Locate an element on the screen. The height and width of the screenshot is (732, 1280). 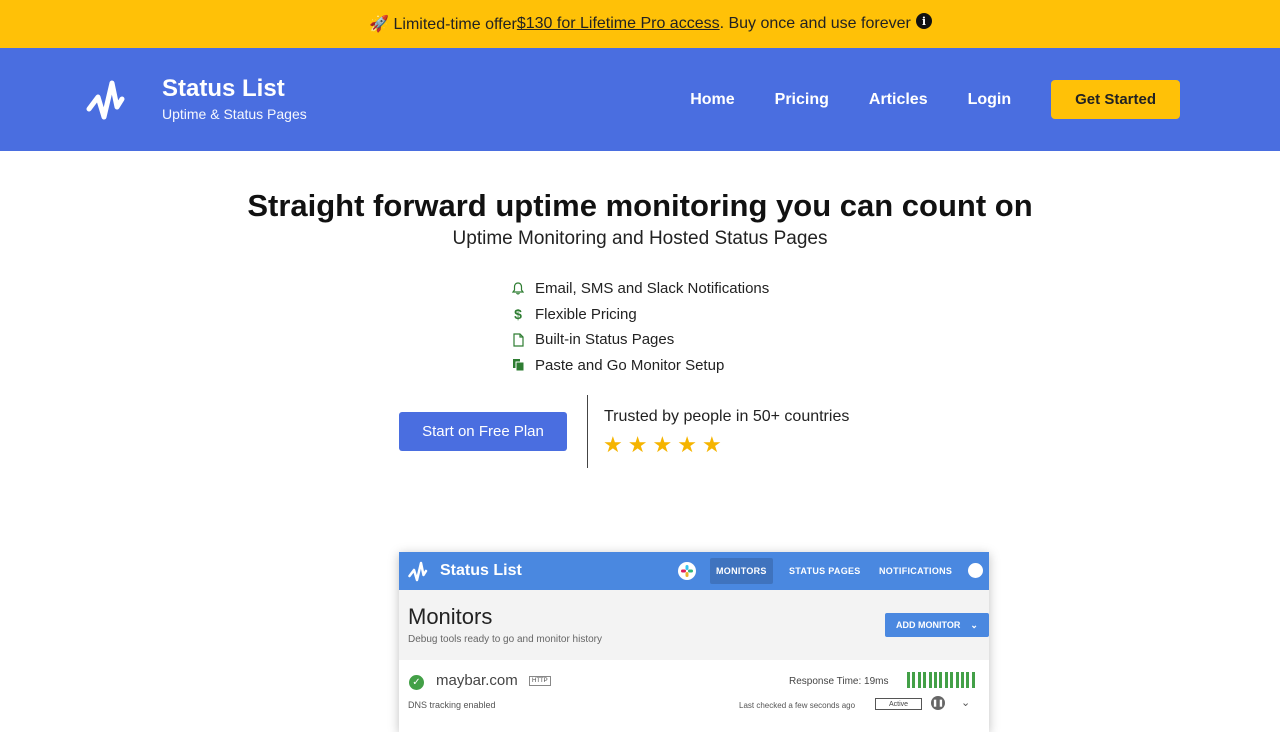
divider is located at coordinates (587, 431).